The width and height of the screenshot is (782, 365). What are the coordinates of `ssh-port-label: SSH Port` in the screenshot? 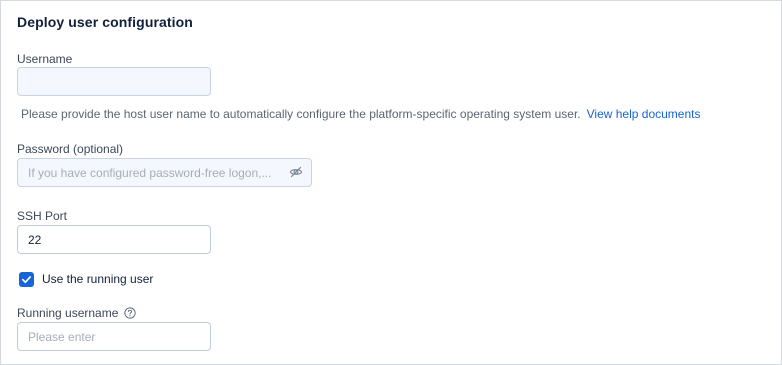 It's located at (42, 216).